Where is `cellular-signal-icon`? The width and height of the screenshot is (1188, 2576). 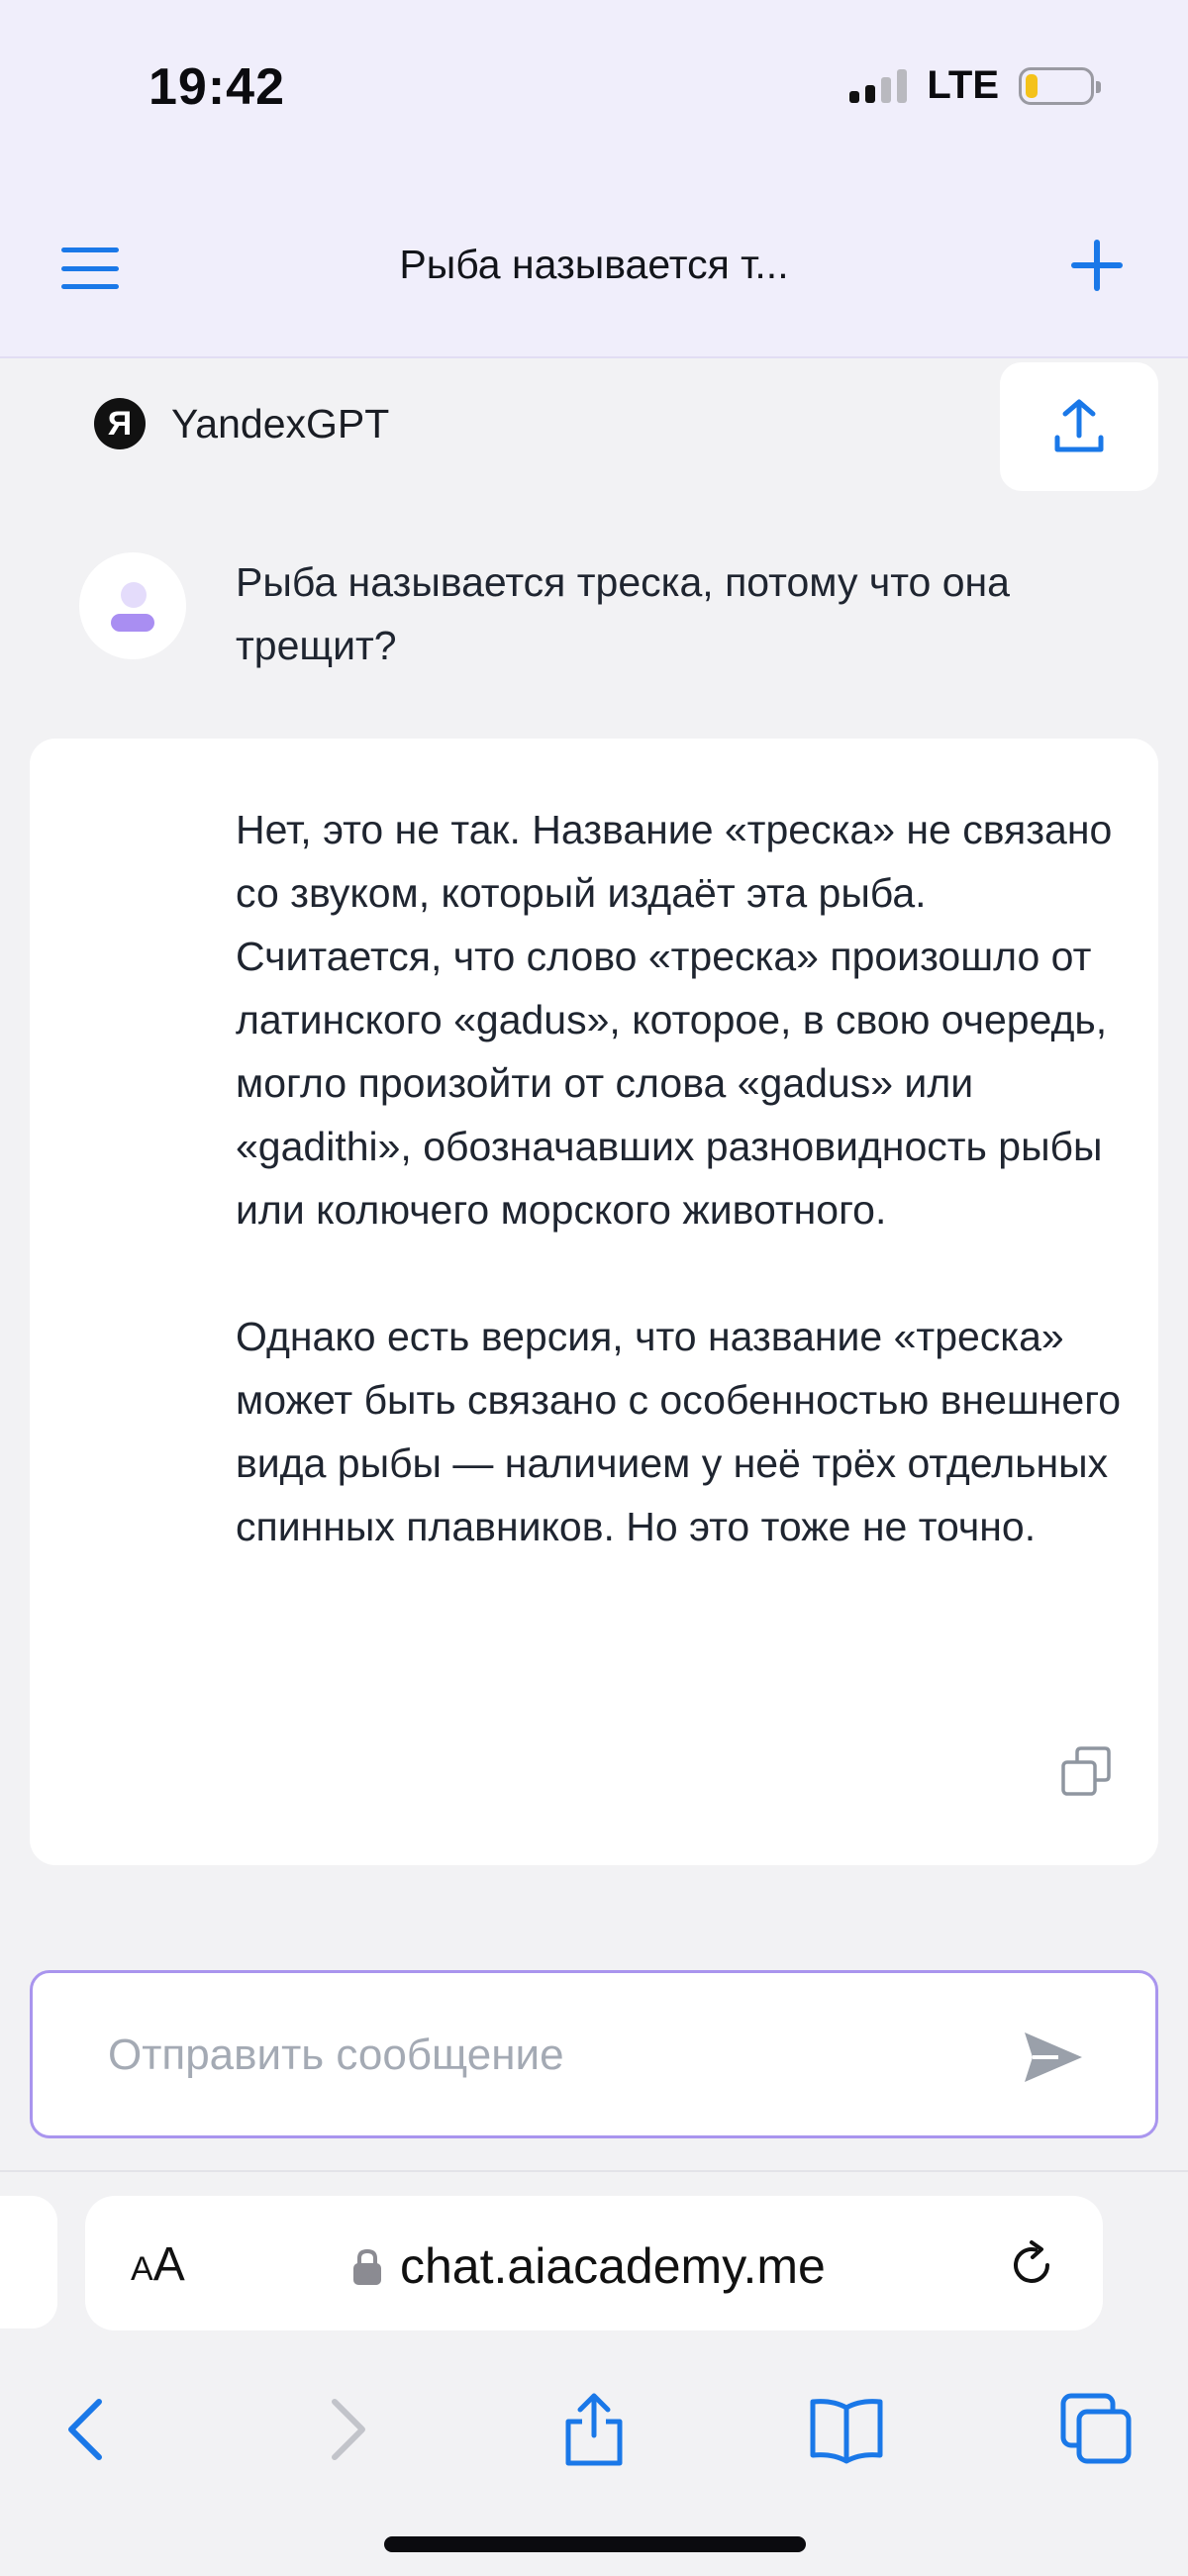 cellular-signal-icon is located at coordinates (878, 86).